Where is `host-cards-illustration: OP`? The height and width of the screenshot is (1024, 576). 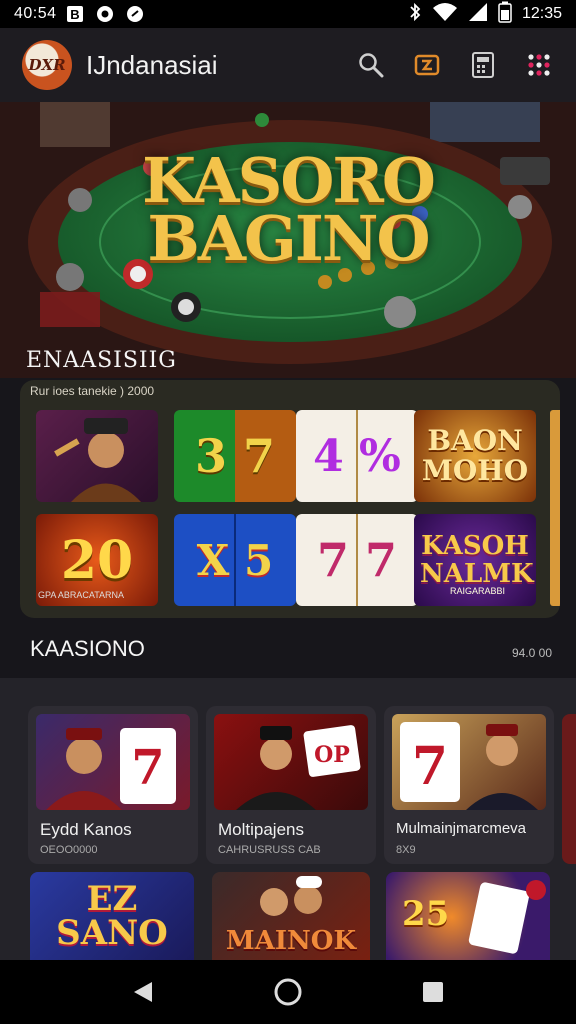
host-cards-illustration: OP is located at coordinates (298, 767).